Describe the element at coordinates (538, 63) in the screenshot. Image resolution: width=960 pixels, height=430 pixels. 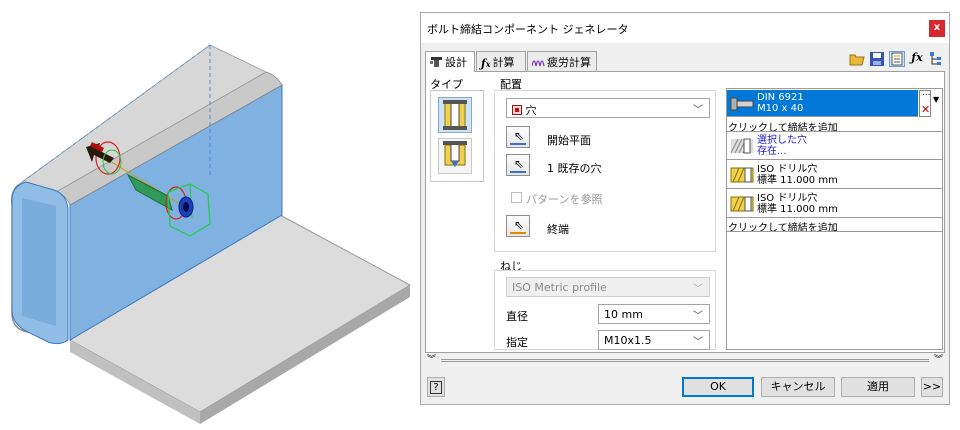
I see `fatigue-chart-icon` at that location.